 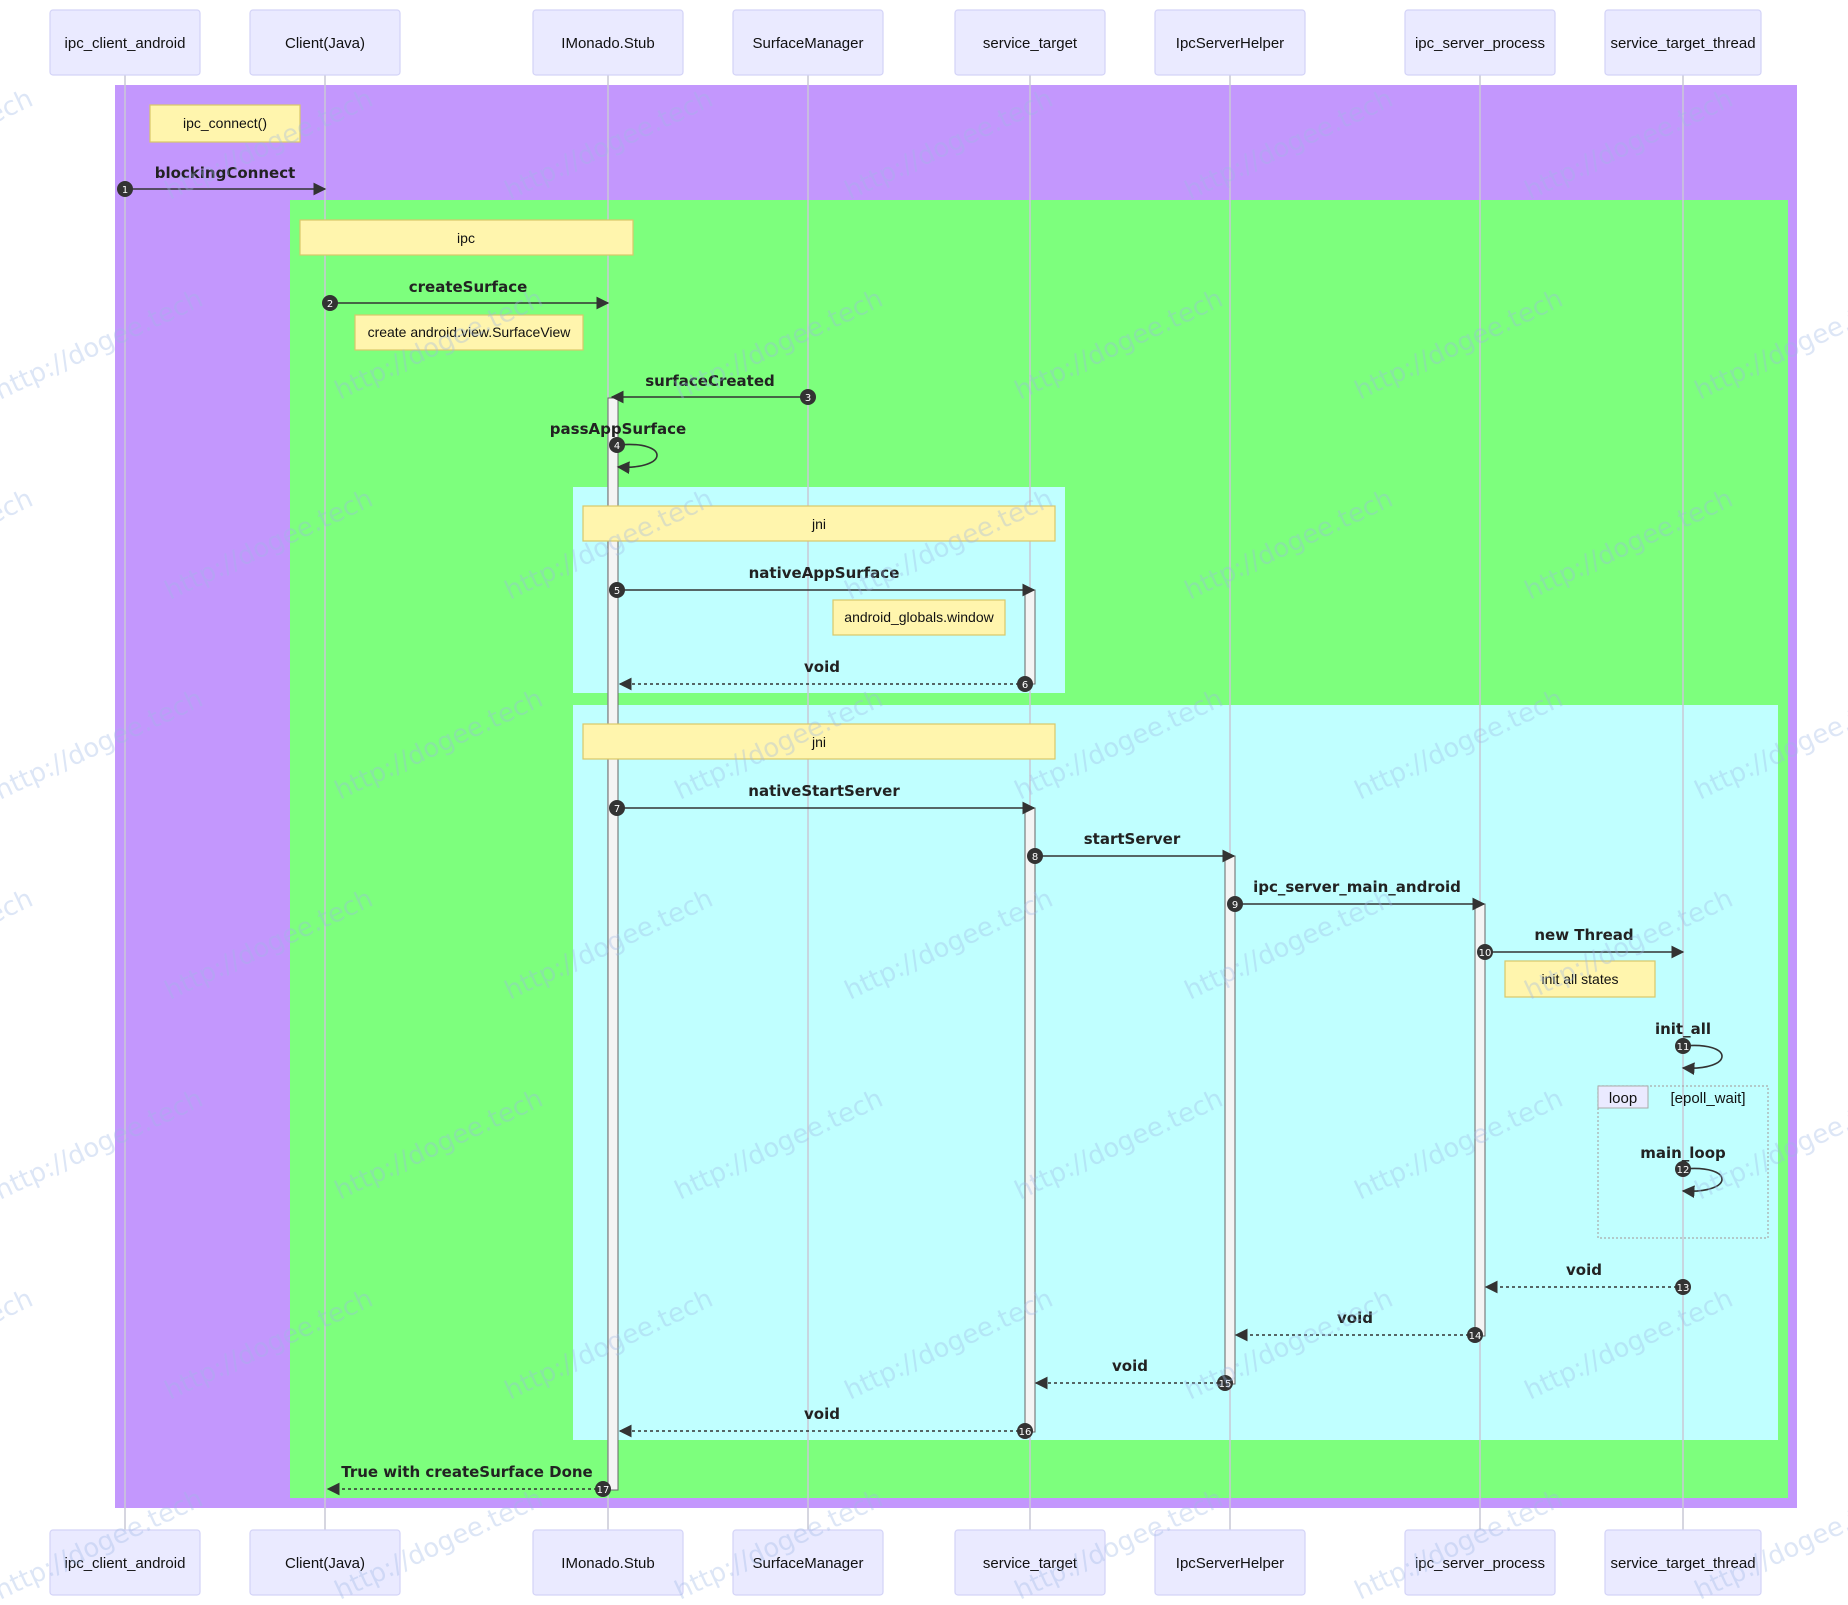 I want to click on svg-text: startServer, so click(x=1132, y=839).